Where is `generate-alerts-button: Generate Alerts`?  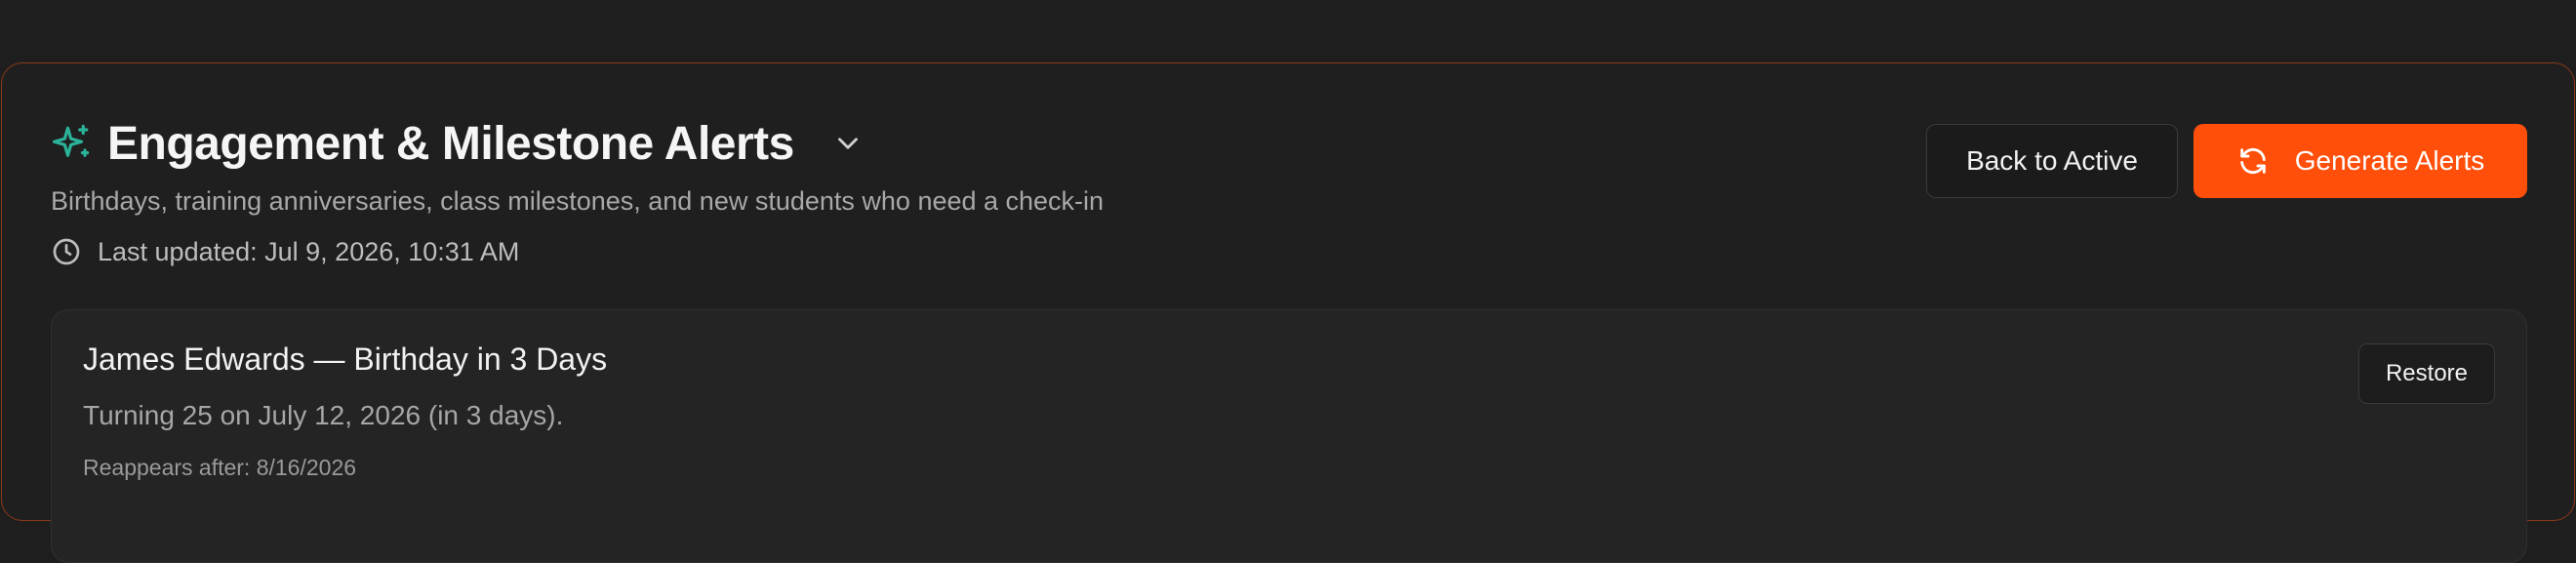
generate-alerts-button: Generate Alerts is located at coordinates (2360, 161).